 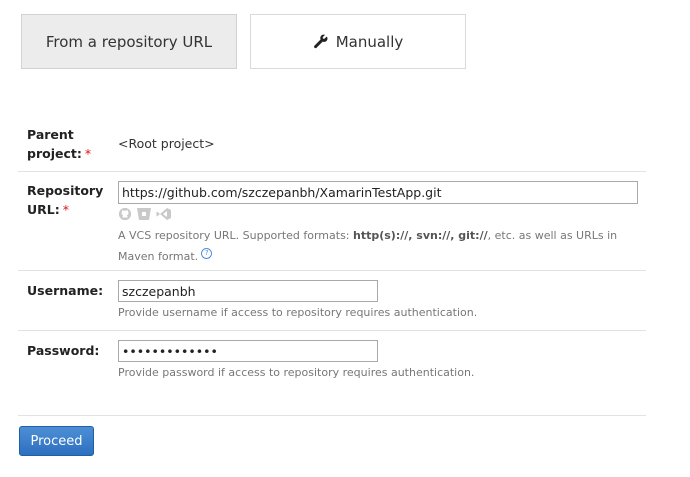 I want to click on parent-project-row: Parent project: * <Root project>, so click(x=332, y=144).